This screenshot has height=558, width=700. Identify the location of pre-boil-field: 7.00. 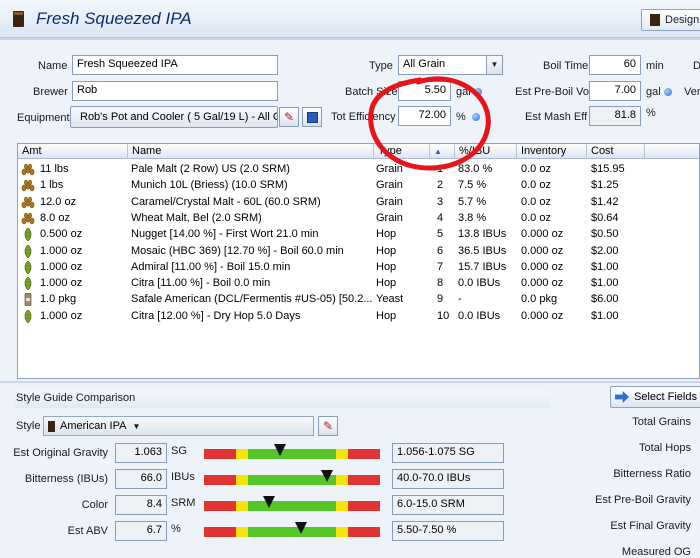
(615, 91).